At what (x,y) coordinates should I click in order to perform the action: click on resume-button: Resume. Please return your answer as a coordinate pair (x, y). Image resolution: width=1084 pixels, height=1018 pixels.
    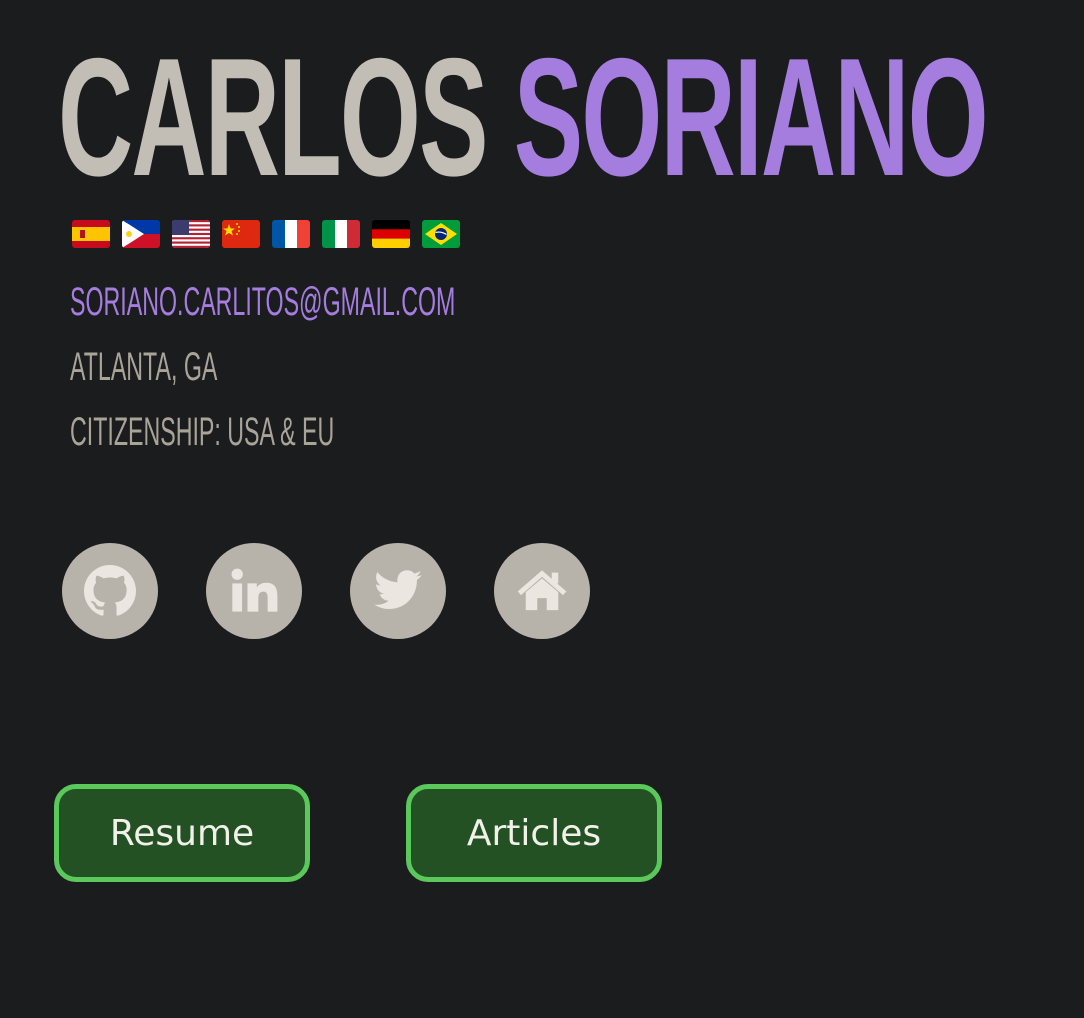
    Looking at the image, I should click on (182, 833).